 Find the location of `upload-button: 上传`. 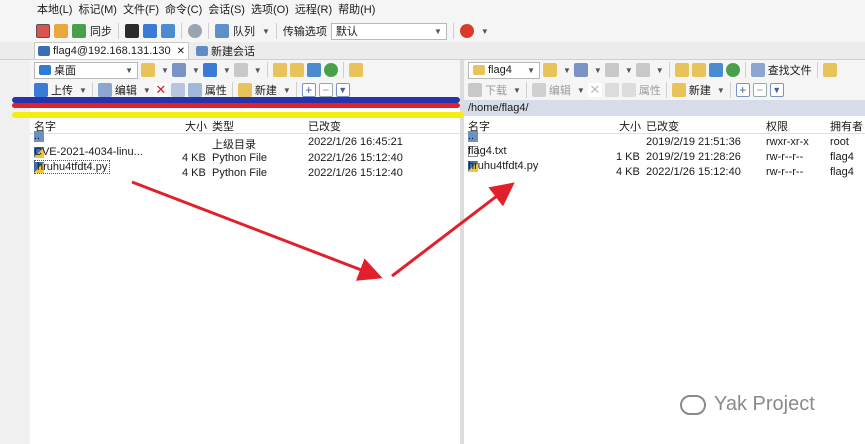

upload-button: 上传 is located at coordinates (62, 90).